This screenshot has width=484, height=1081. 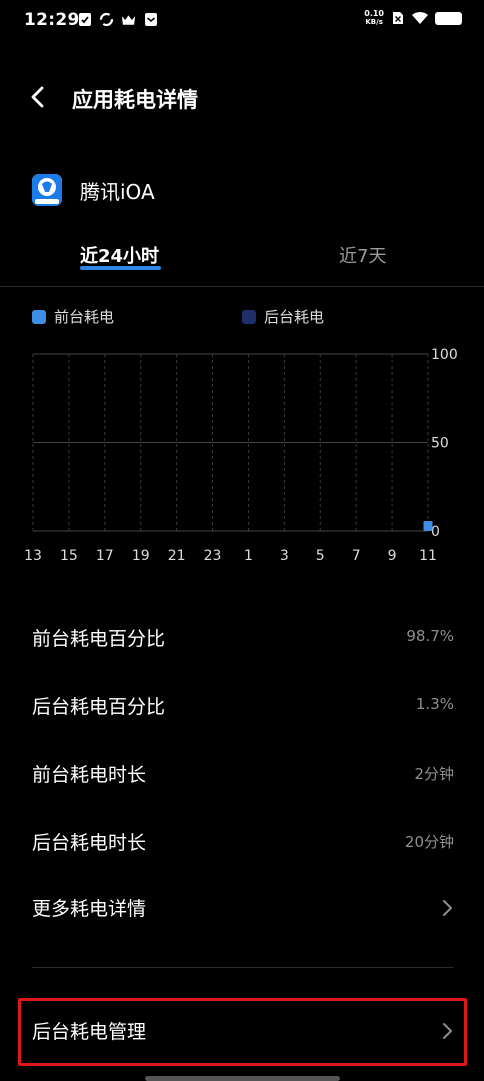 What do you see at coordinates (242, 1032) in the screenshot?
I see `highlight-box` at bounding box center [242, 1032].